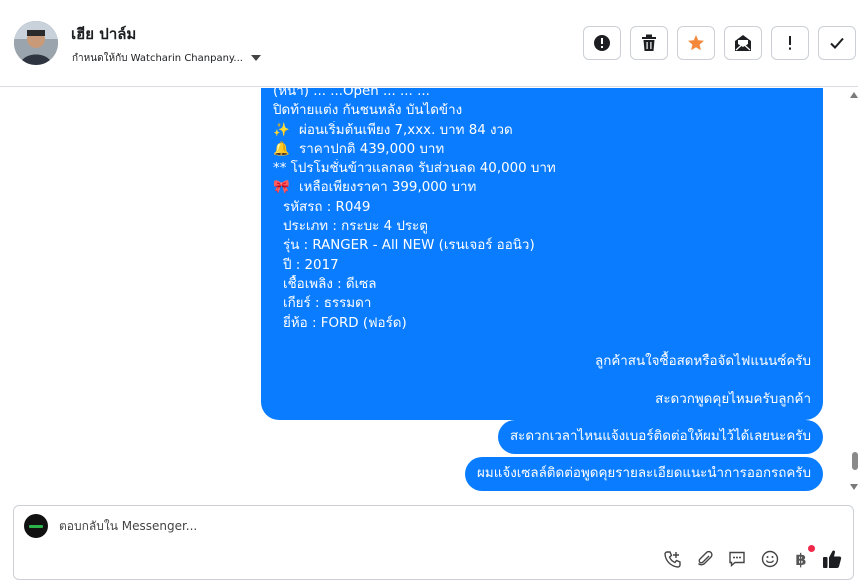 The image size is (858, 582). I want to click on star-icon, so click(696, 43).